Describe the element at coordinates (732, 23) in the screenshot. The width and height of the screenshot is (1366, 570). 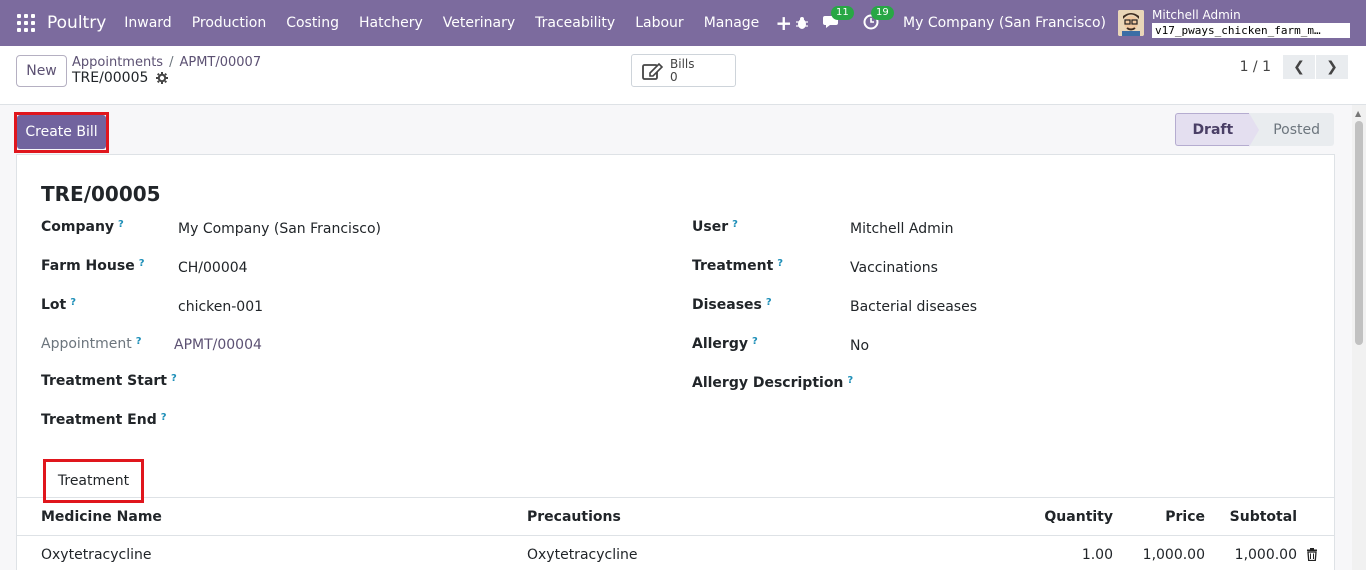
I see `menu-manage: Manage` at that location.